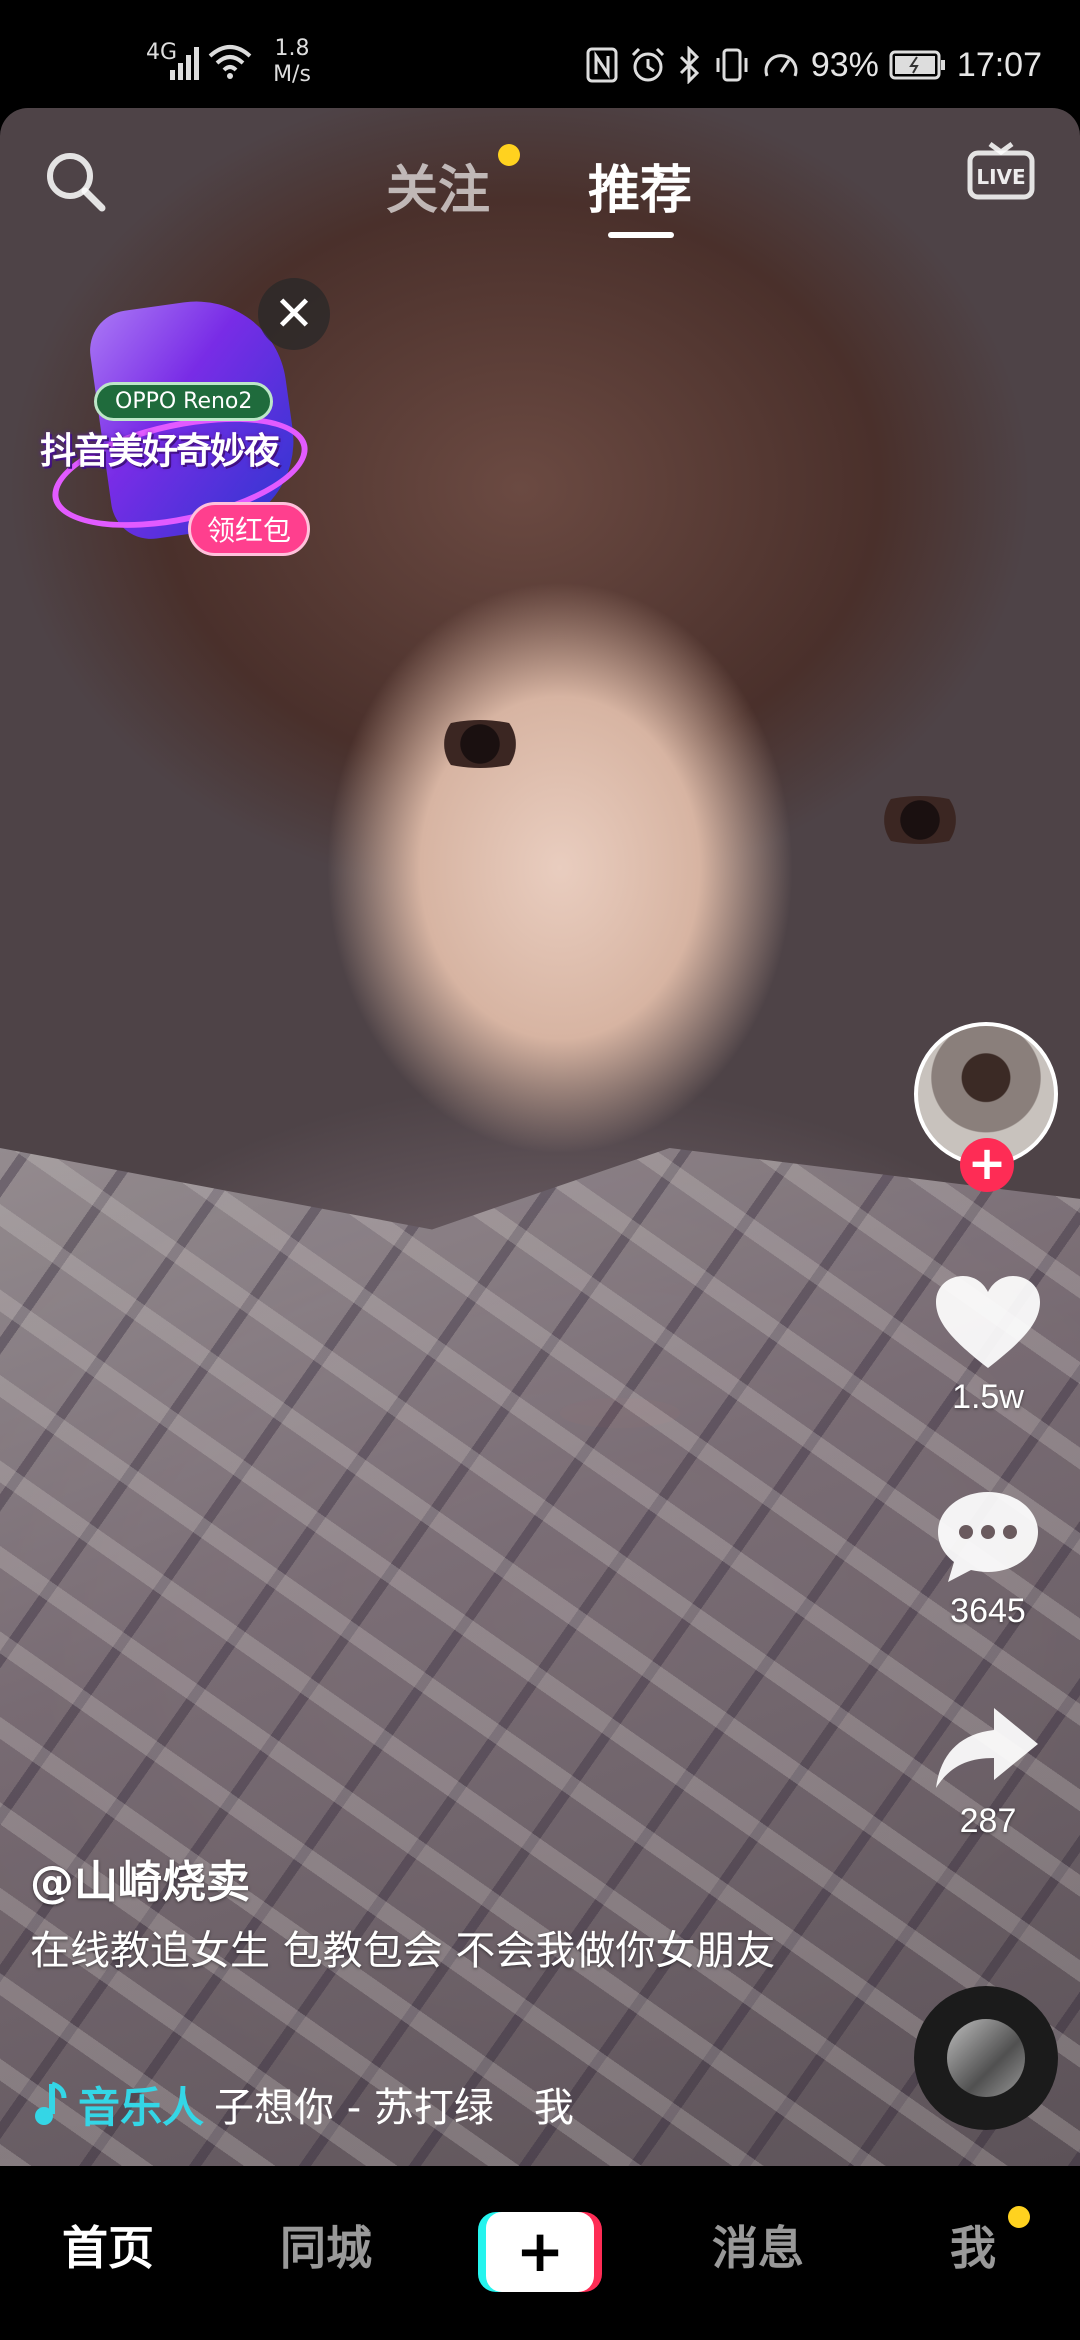 The image size is (1080, 2340). I want to click on music-disc, so click(986, 2058).